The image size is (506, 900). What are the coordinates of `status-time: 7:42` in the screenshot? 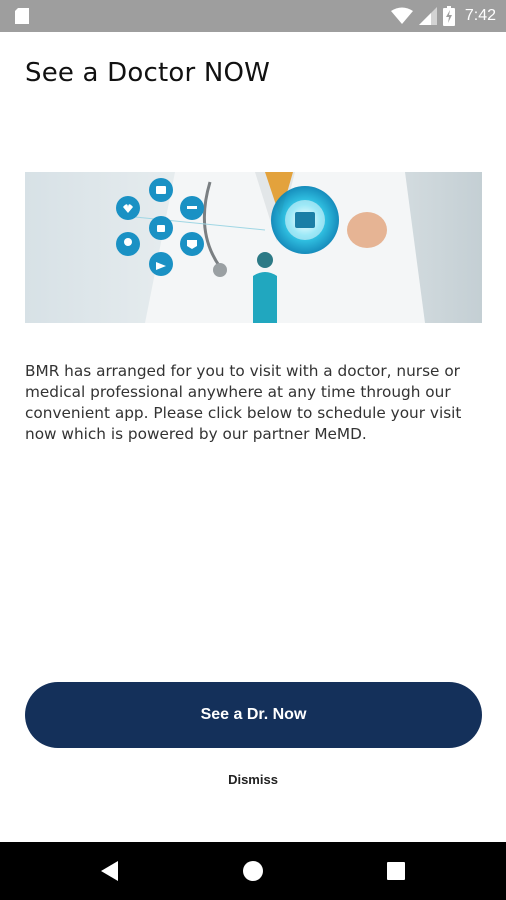 It's located at (480, 15).